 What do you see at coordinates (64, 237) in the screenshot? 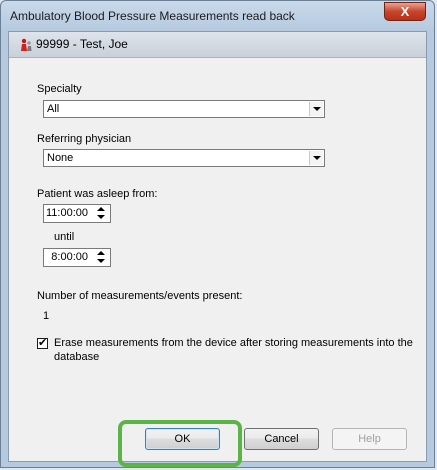
I see `until-label: until` at bounding box center [64, 237].